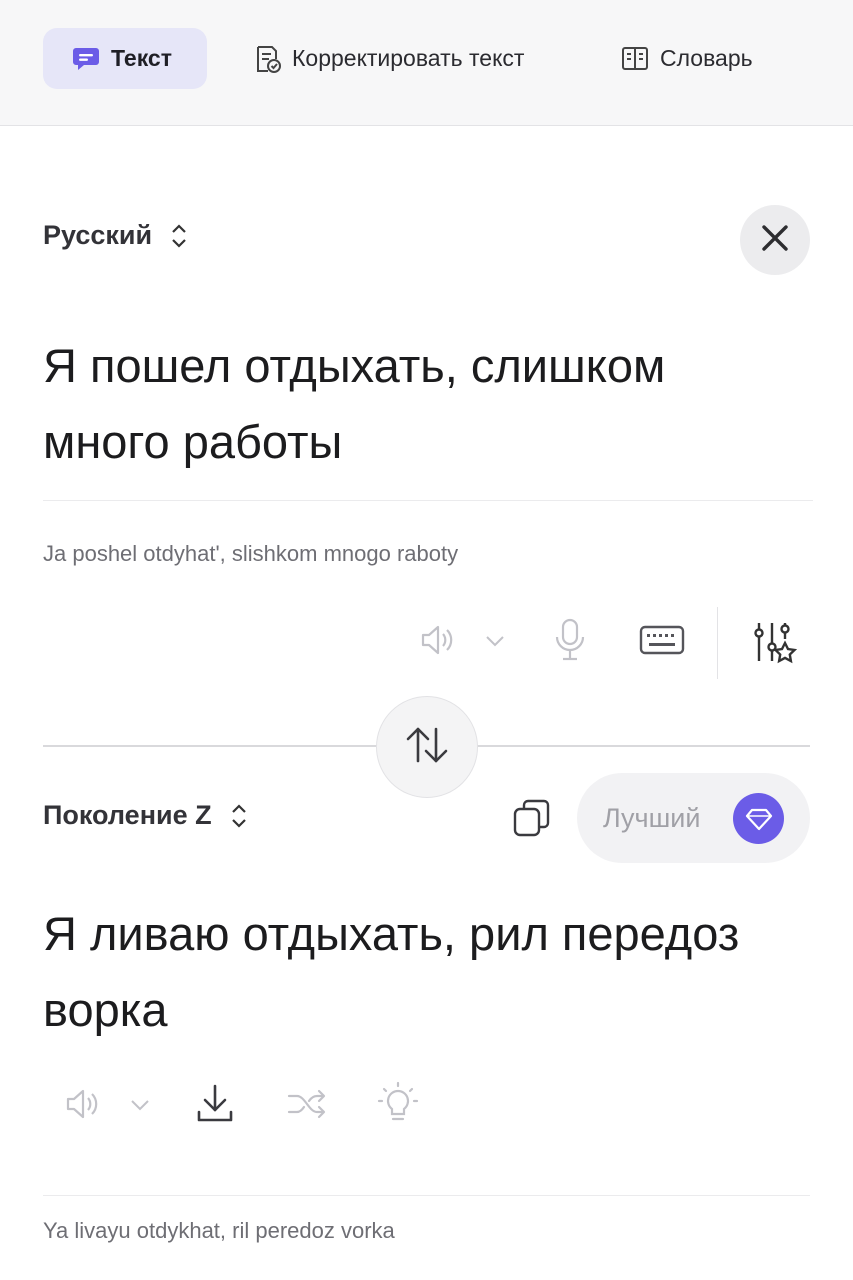 This screenshot has width=853, height=1280. What do you see at coordinates (127, 815) in the screenshot?
I see `target-language-label: Поколение Z` at bounding box center [127, 815].